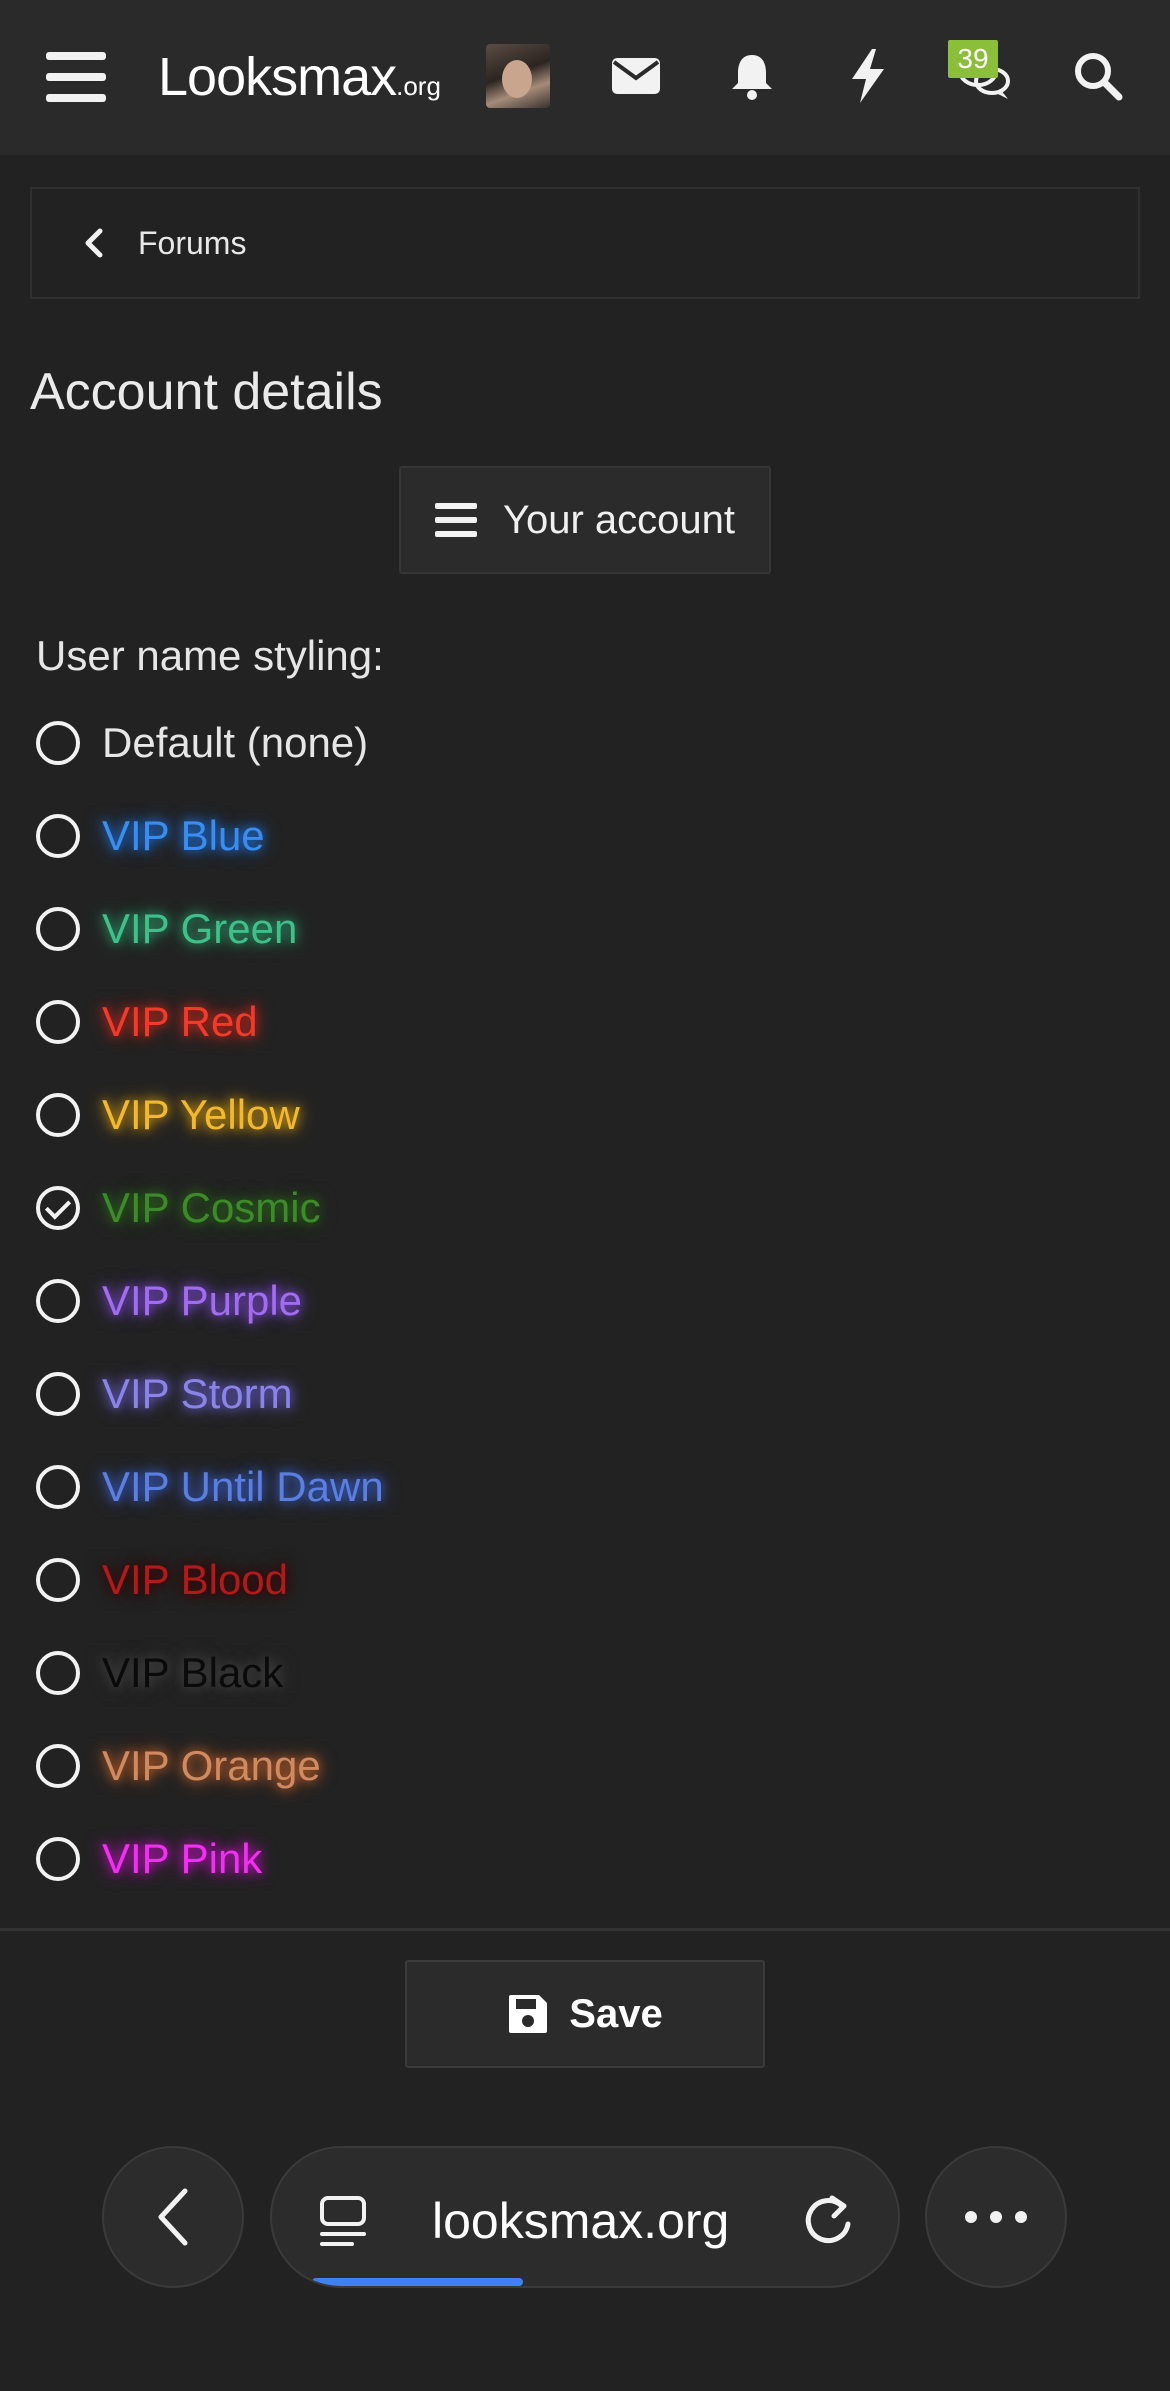  What do you see at coordinates (197, 1393) in the screenshot?
I see `styling-option-label: VIP Storm` at bounding box center [197, 1393].